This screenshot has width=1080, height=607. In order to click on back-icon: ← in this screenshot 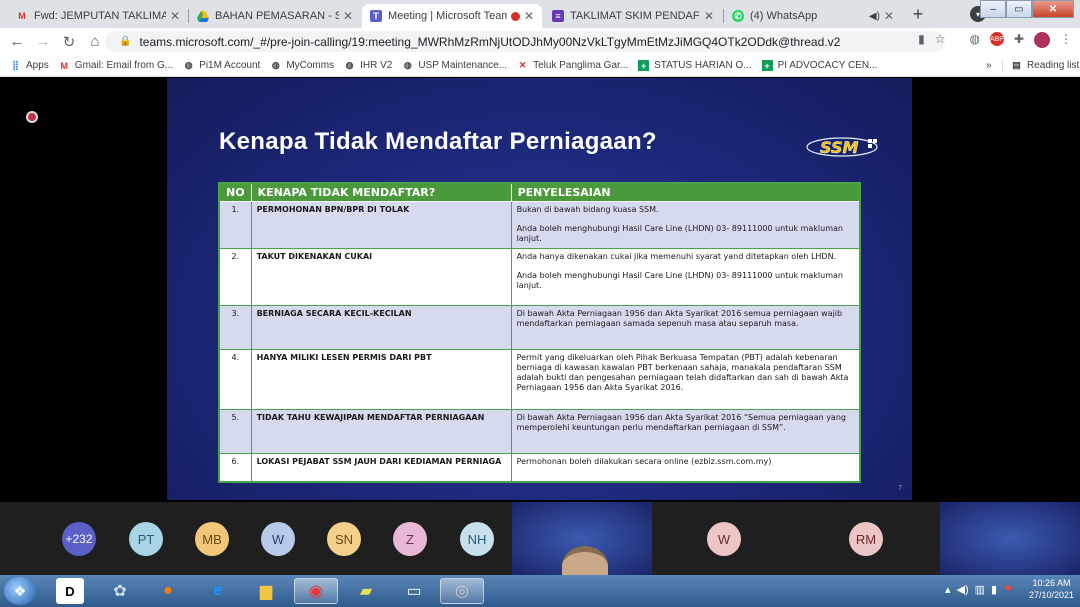, I will do `click(17, 41)`.